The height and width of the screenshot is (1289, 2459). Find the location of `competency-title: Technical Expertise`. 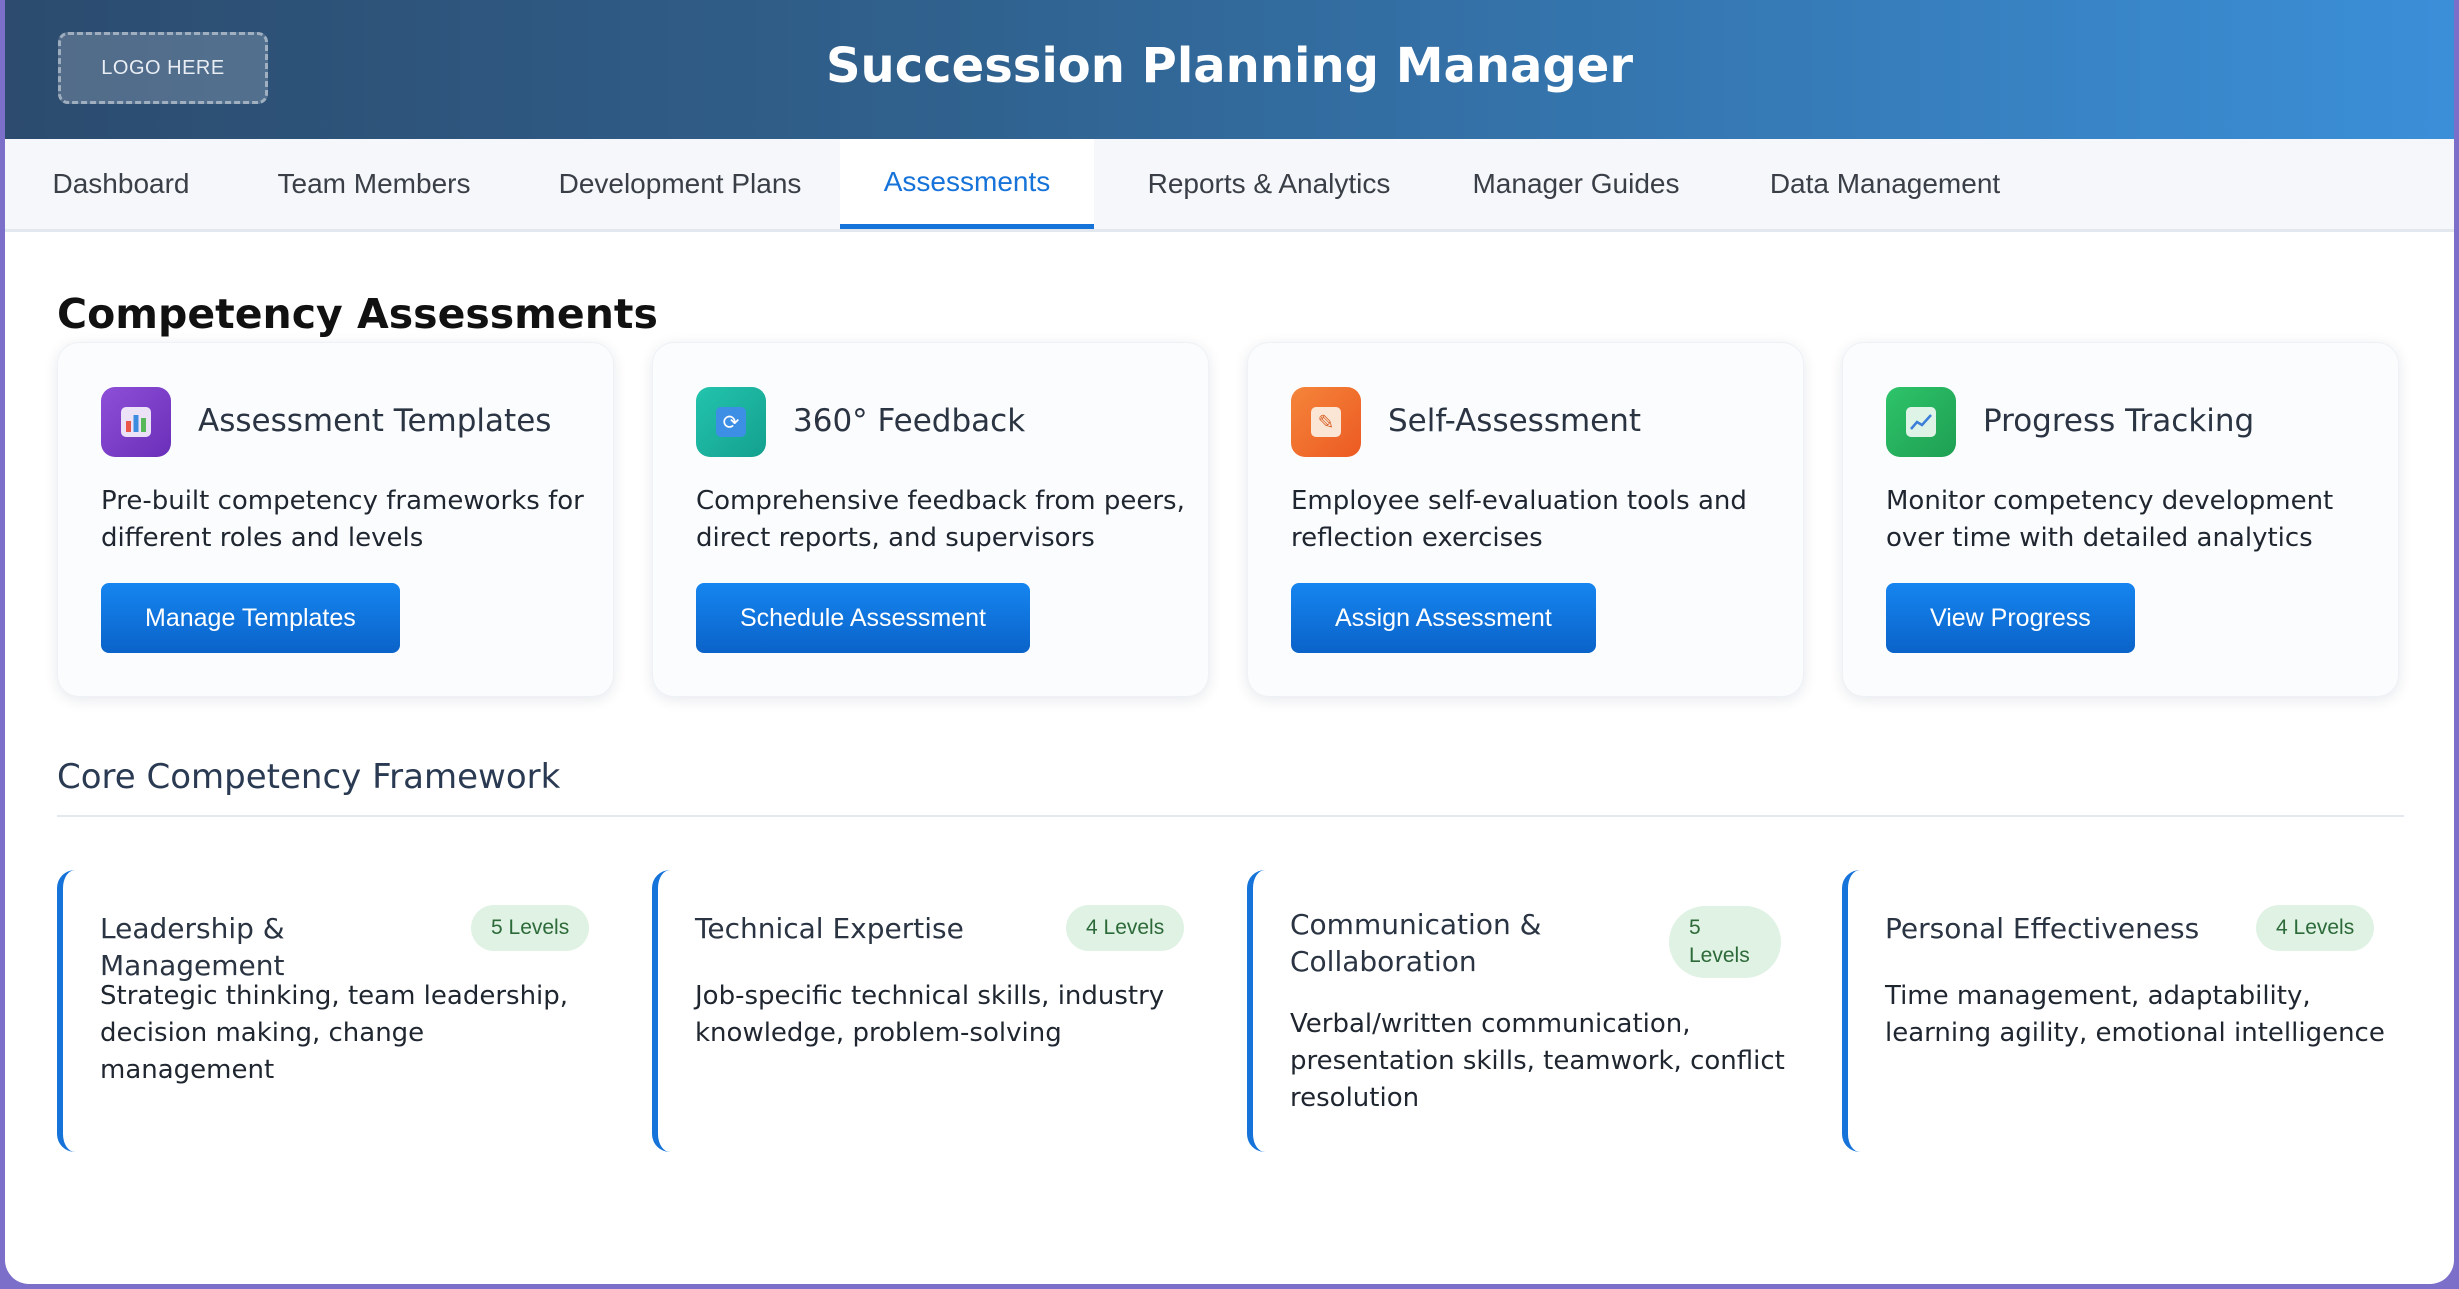

competency-title: Technical Expertise is located at coordinates (829, 928).